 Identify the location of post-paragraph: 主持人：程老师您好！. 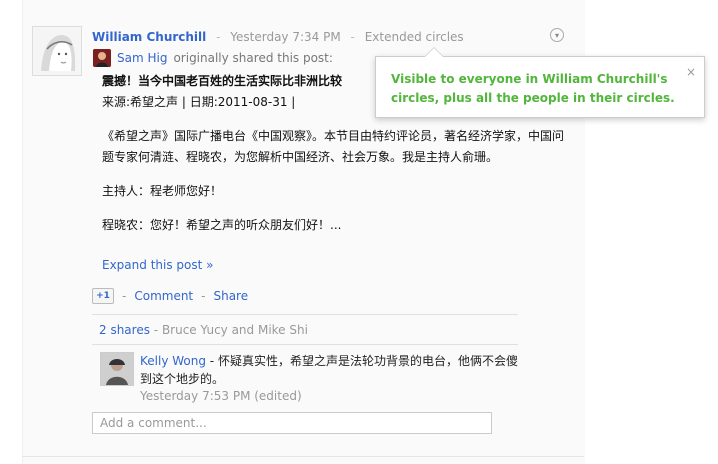
(162, 191).